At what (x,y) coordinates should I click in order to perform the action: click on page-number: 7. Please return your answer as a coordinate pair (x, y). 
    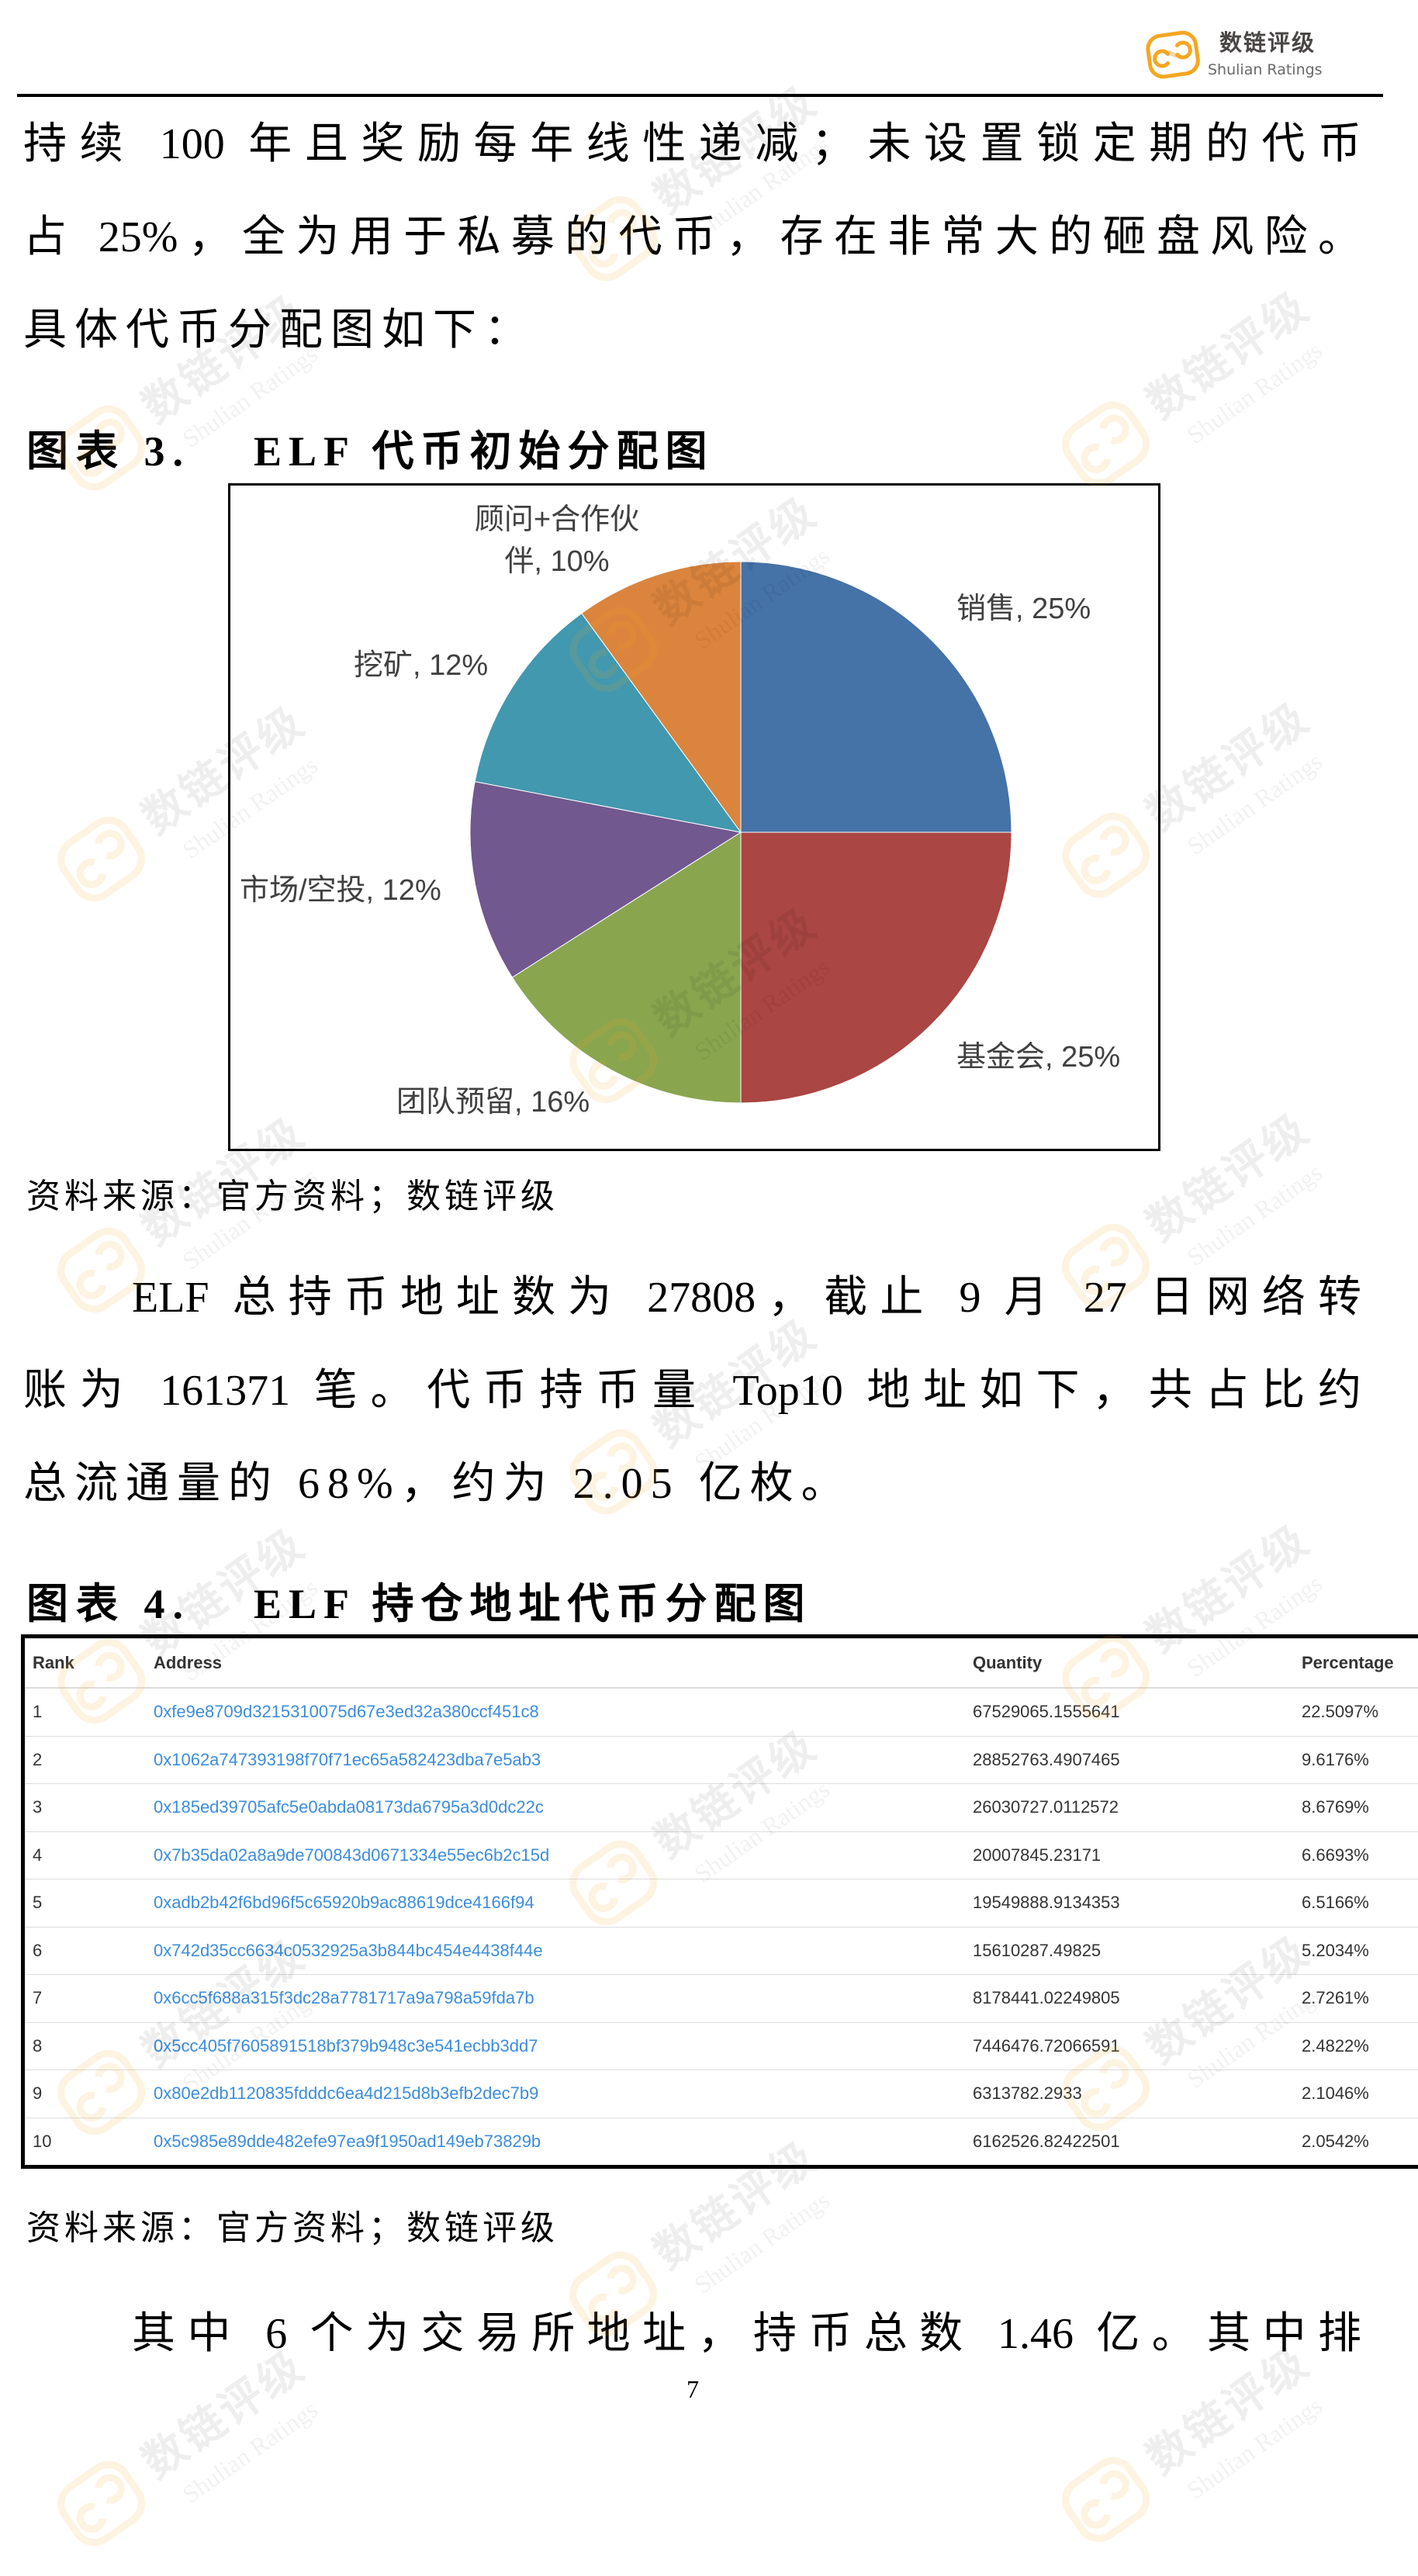
    Looking at the image, I should click on (693, 2389).